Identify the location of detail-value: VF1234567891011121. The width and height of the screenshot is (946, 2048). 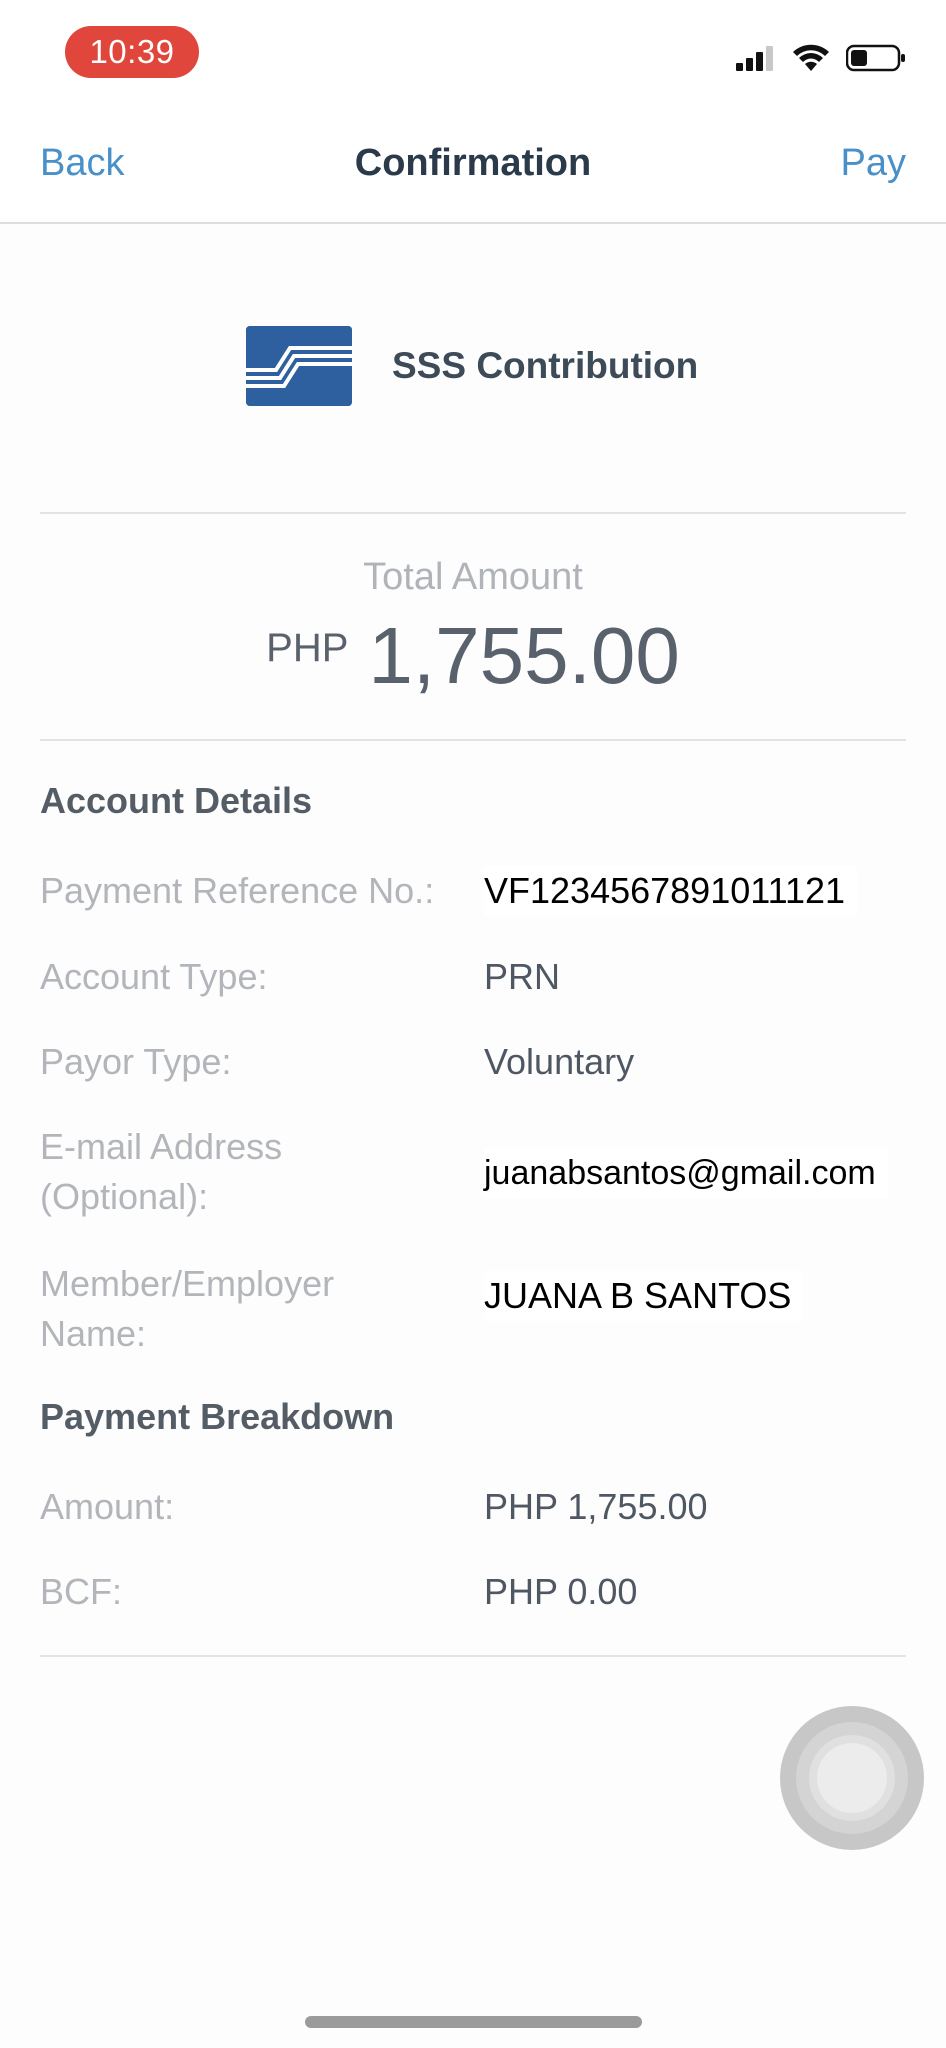
(671, 891).